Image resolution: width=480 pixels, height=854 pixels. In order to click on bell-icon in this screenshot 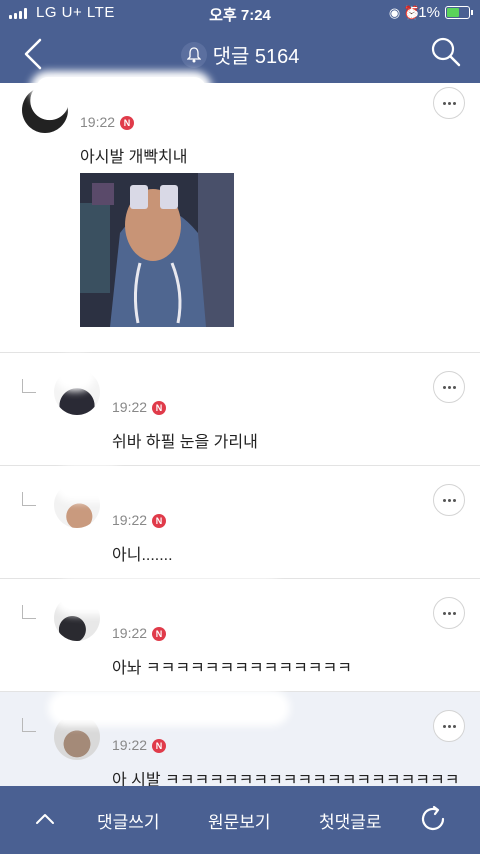, I will do `click(193, 55)`.